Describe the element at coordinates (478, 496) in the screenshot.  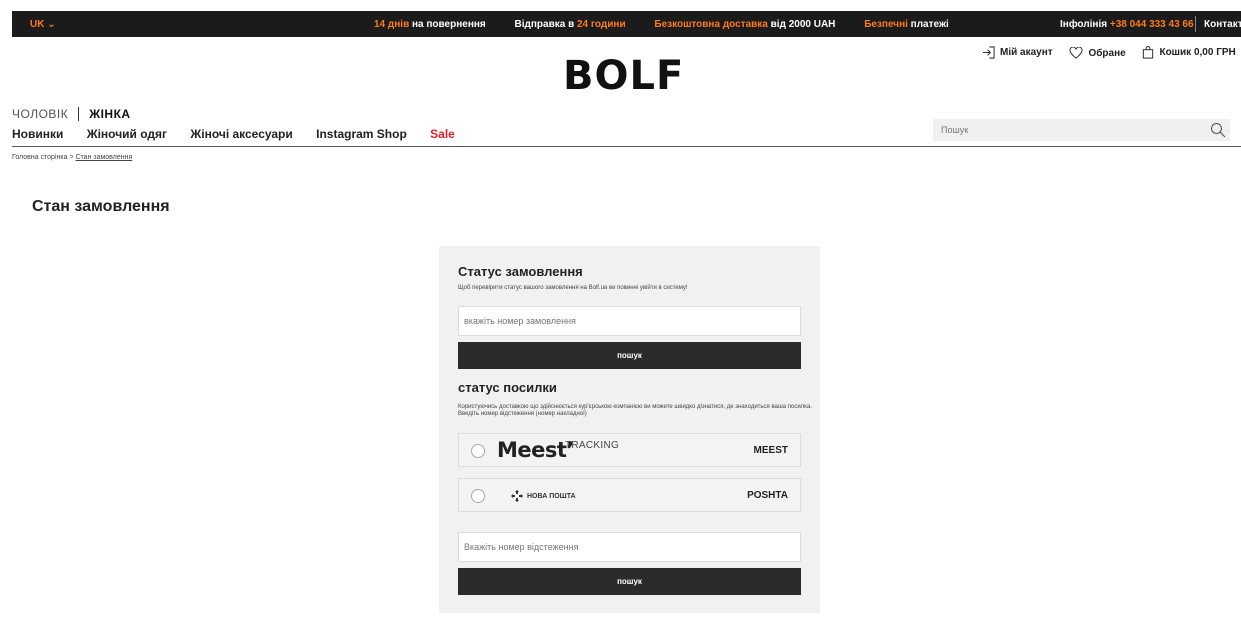
I see `nova-poshta-radio` at that location.